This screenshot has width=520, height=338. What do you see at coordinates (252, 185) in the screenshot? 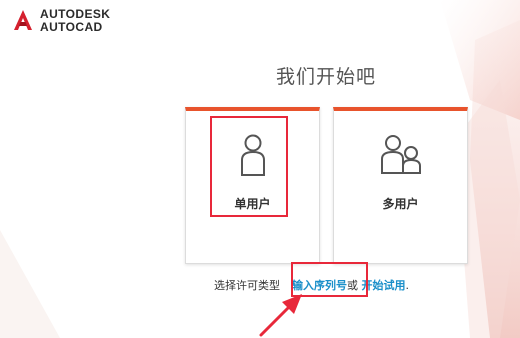
I see `single-user-card: 单用户` at bounding box center [252, 185].